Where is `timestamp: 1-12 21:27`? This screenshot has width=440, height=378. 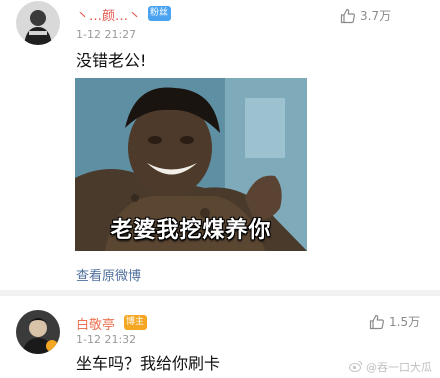 timestamp: 1-12 21:27 is located at coordinates (106, 34).